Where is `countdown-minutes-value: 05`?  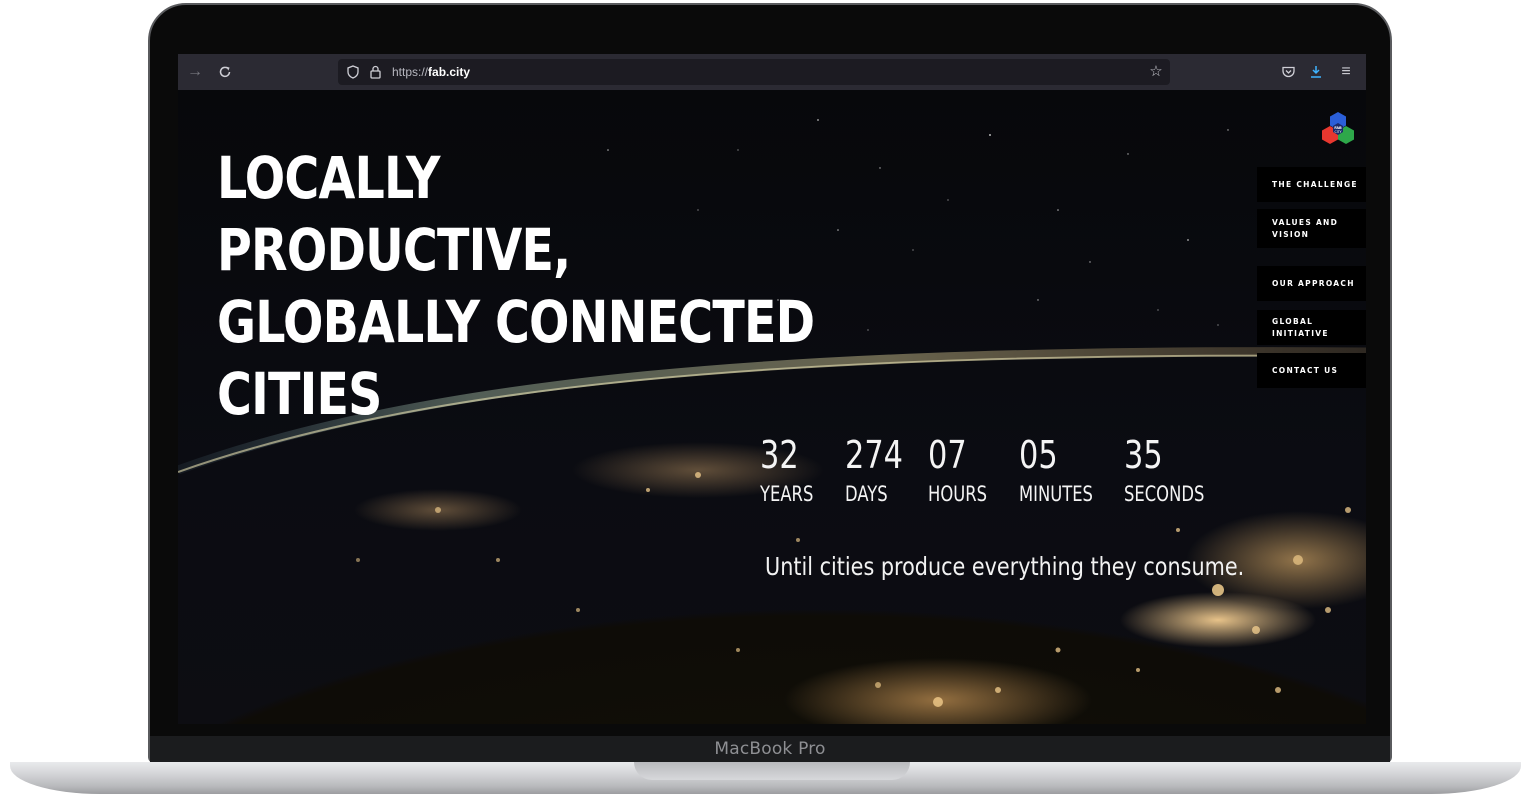
countdown-minutes-value: 05 is located at coordinates (1038, 455).